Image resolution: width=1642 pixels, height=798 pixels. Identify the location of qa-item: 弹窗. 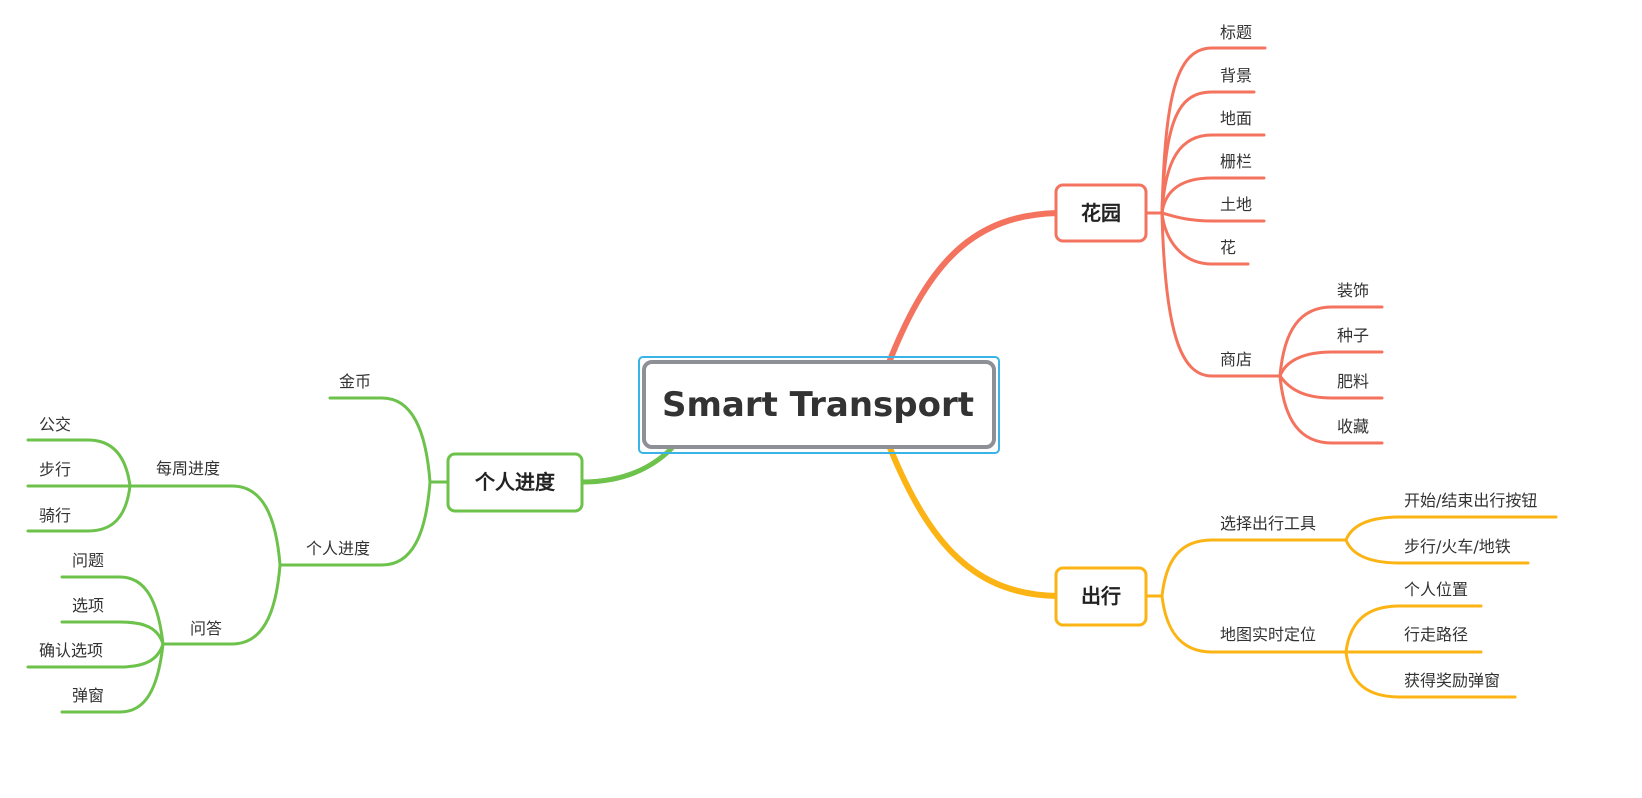
(88, 695).